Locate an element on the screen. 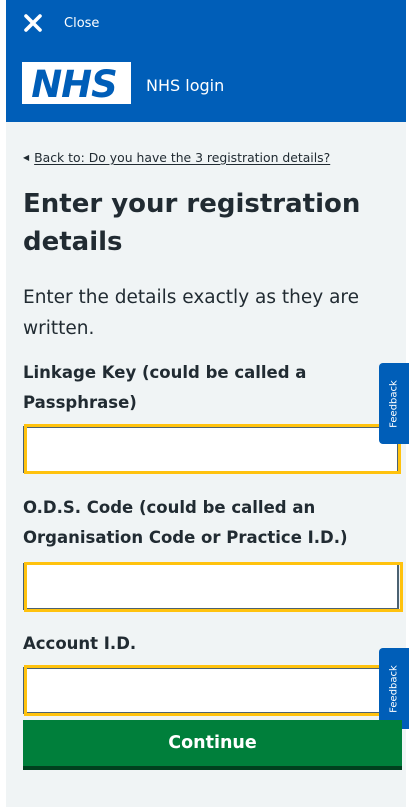 This screenshot has height=807, width=412. feedback-tab-lower-label: Feedback is located at coordinates (394, 689).